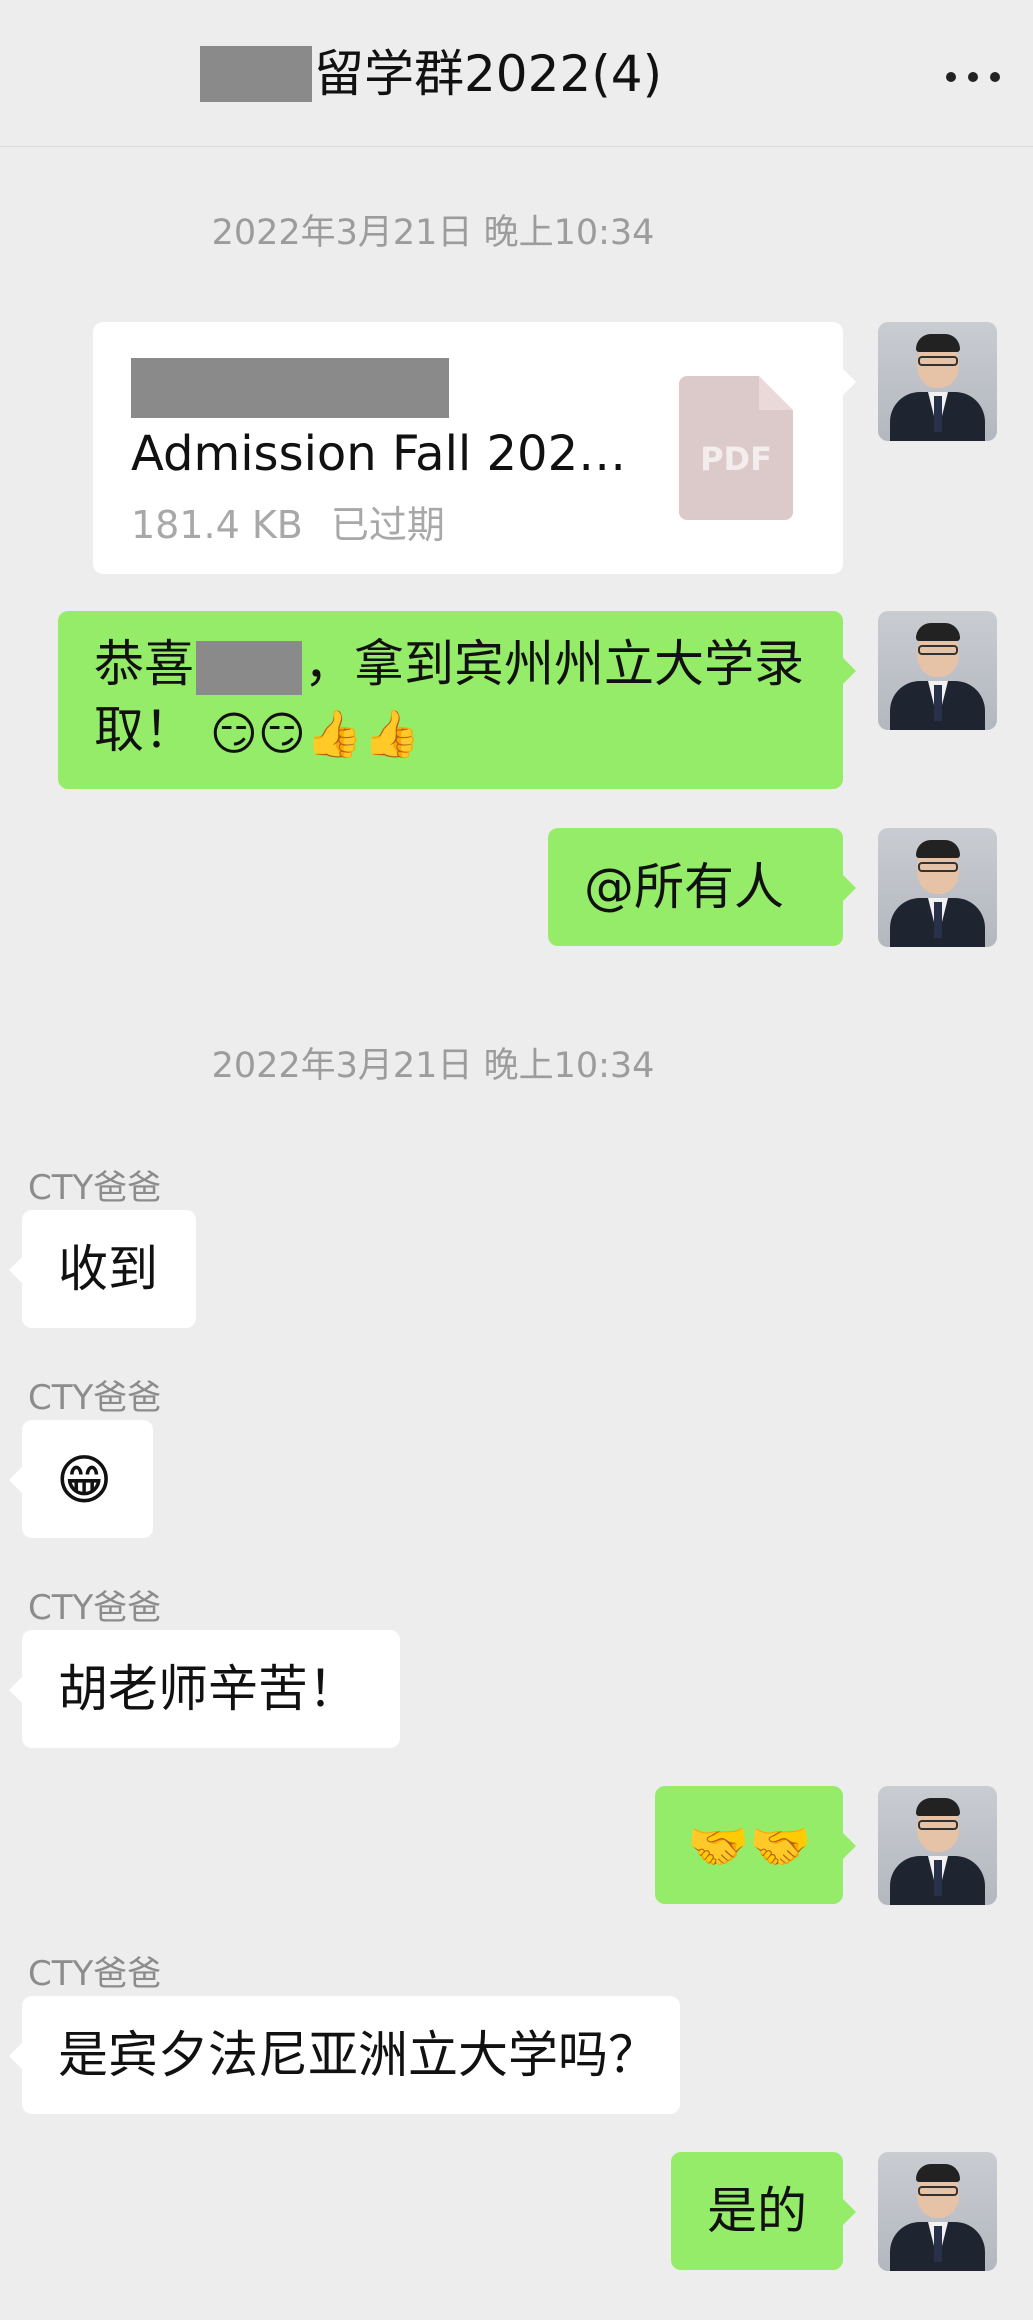  I want to click on message-bubble: 是宾夕法尼亚洲立大学吗？, so click(344, 2055).